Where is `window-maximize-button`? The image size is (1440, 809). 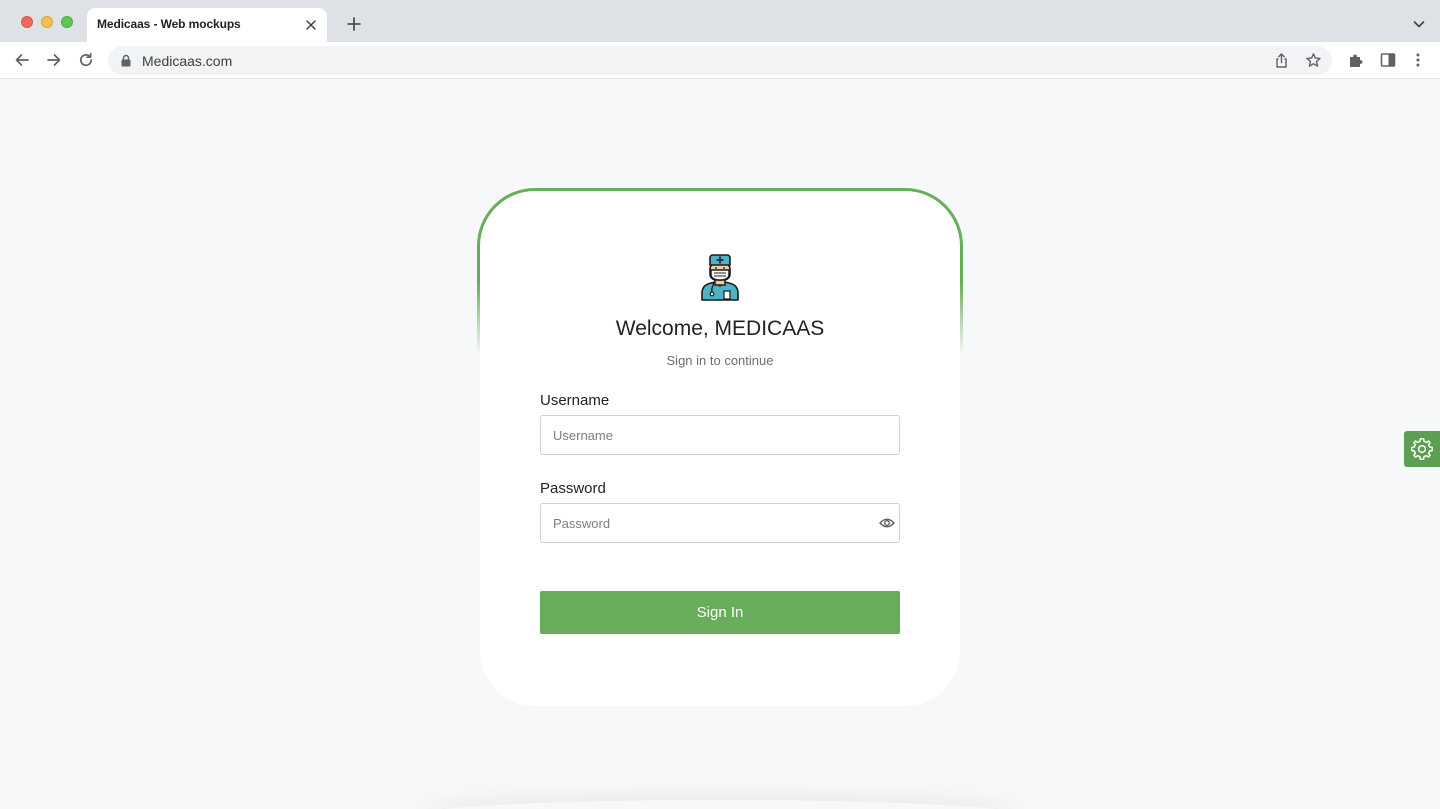 window-maximize-button is located at coordinates (67, 22).